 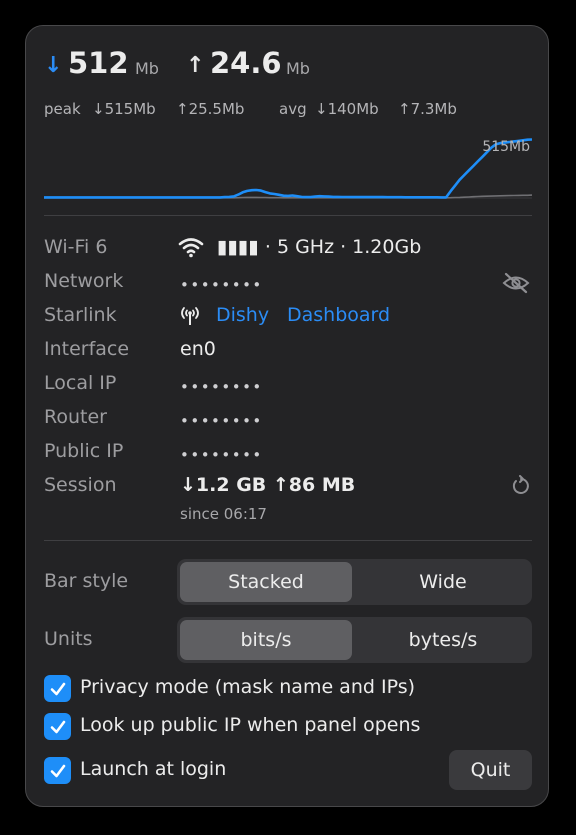 I want to click on session-since: since 06:17, so click(x=223, y=514).